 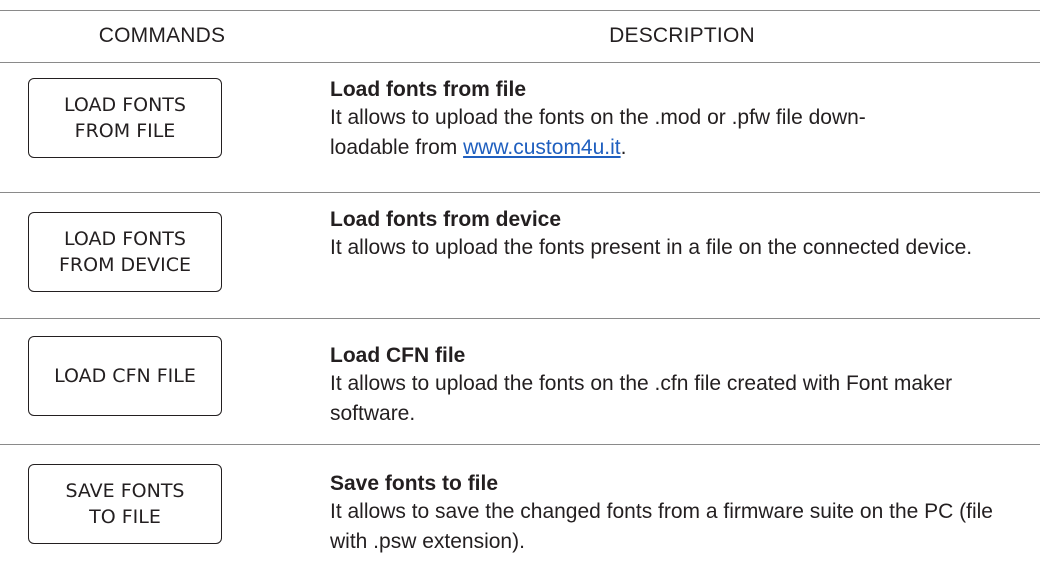 What do you see at coordinates (162, 35) in the screenshot?
I see `header-commands: COMMANDS` at bounding box center [162, 35].